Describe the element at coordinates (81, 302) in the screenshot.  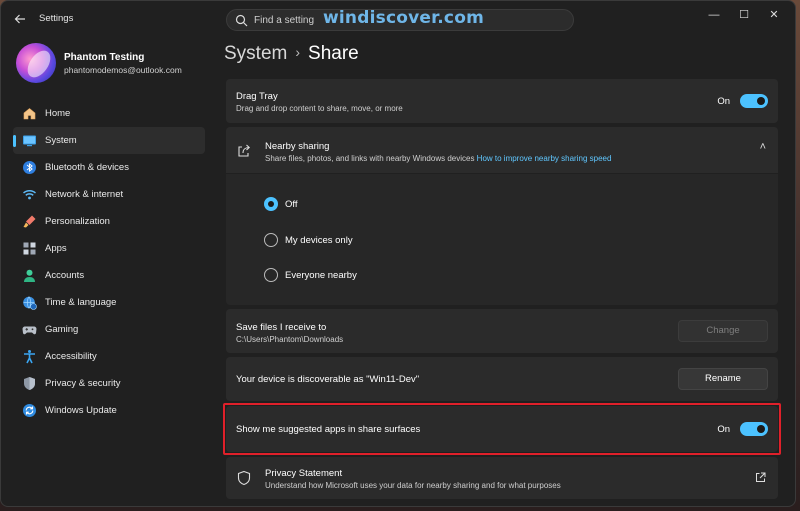
I see `sidebar-item-label: Time & language` at that location.